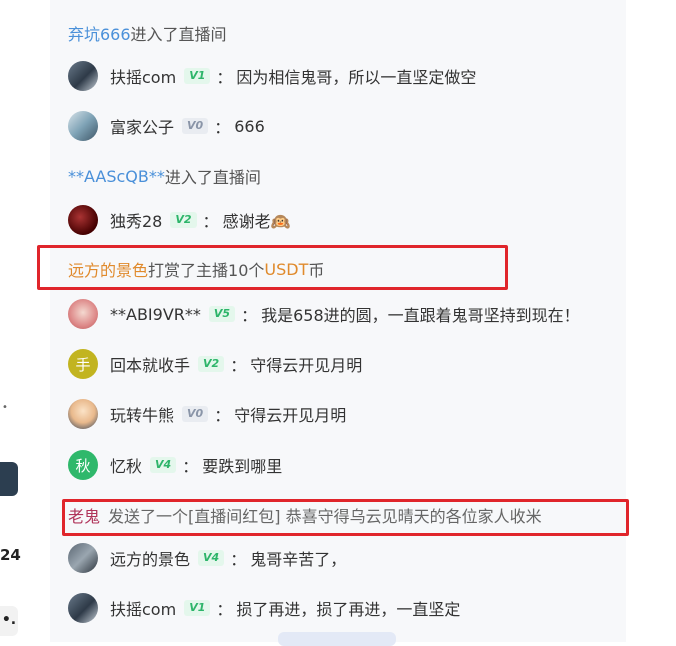 This screenshot has height=646, width=676. Describe the element at coordinates (150, 364) in the screenshot. I see `chat-username: 回本就收手` at that location.